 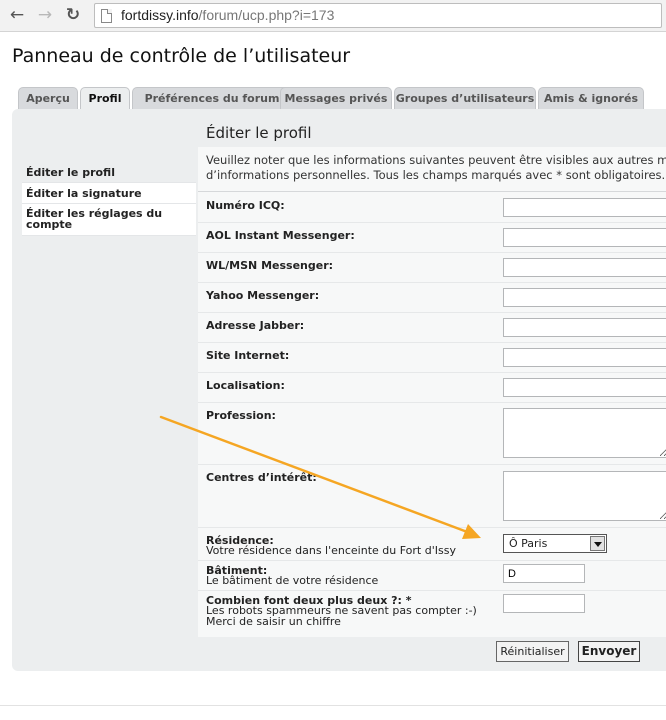 What do you see at coordinates (609, 651) in the screenshot?
I see `submit-button: Envoyer` at bounding box center [609, 651].